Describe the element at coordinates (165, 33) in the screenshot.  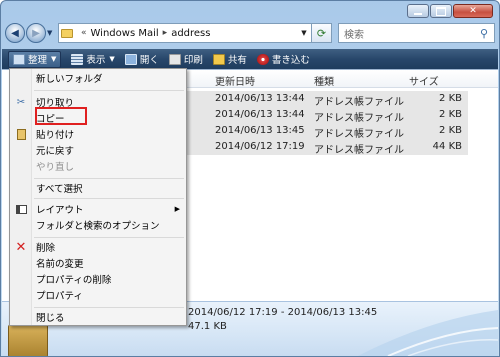
I see `breadcrumb-arrow: ▸` at that location.